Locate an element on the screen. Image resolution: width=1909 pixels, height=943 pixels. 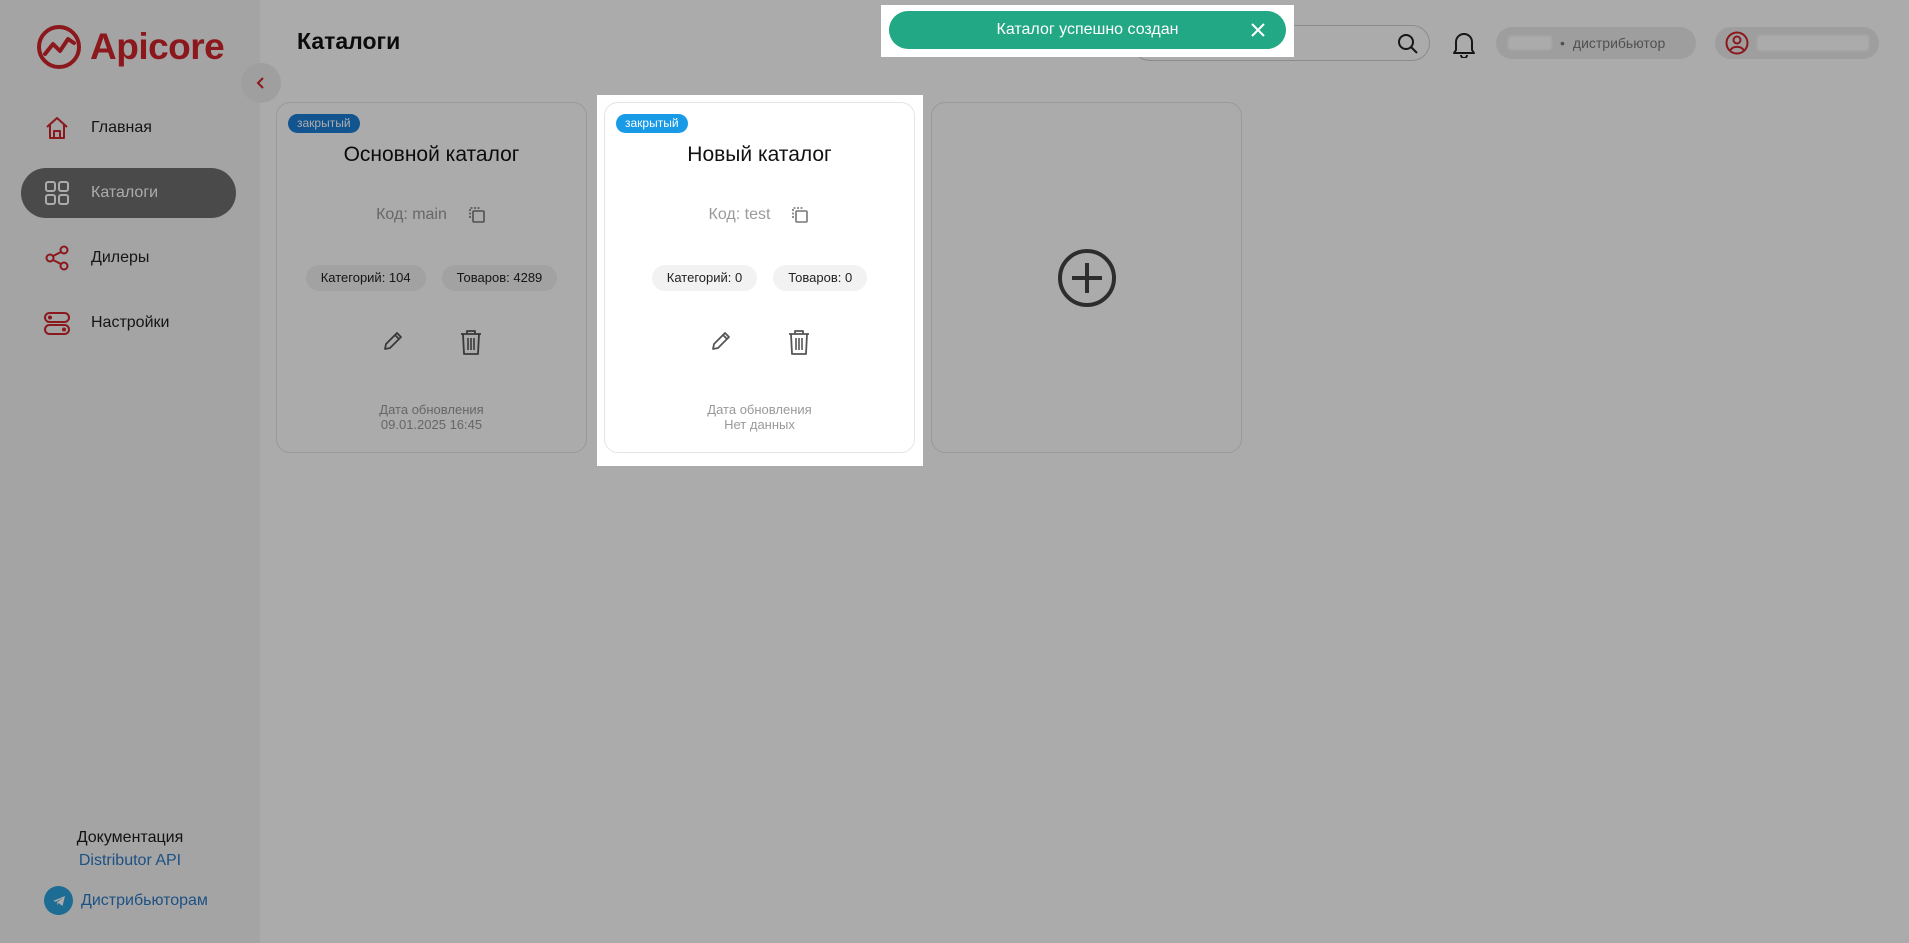
catalog-code: Код: test is located at coordinates (739, 214).